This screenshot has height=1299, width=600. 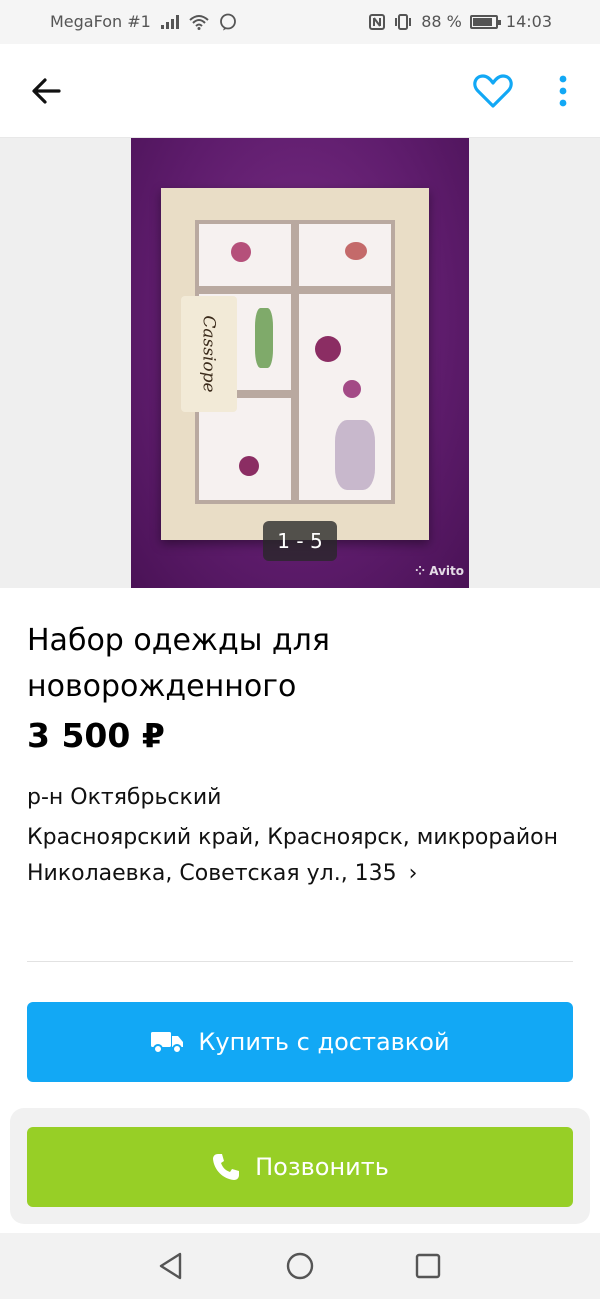 I want to click on vertical-dots-icon, so click(x=563, y=91).